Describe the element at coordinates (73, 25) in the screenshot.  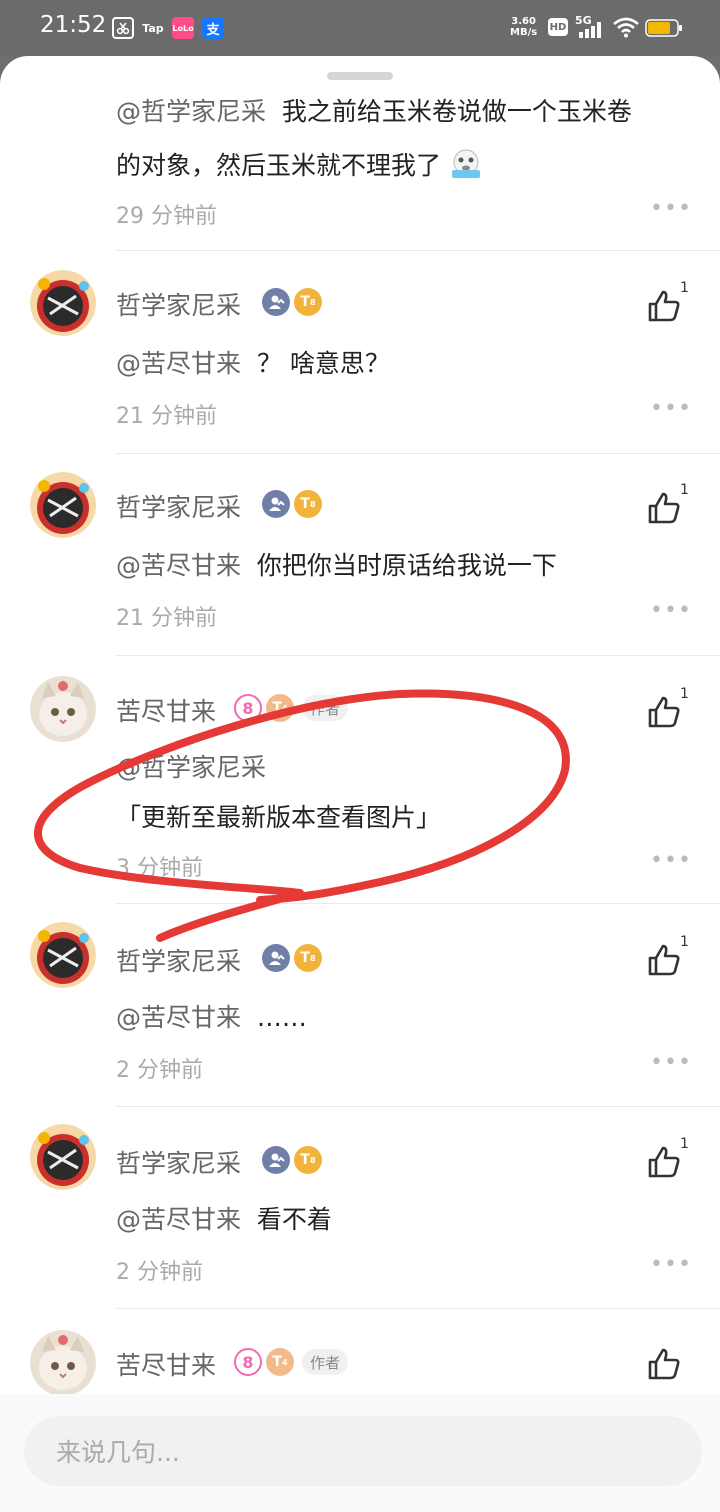
I see `status-time: 21:52` at that location.